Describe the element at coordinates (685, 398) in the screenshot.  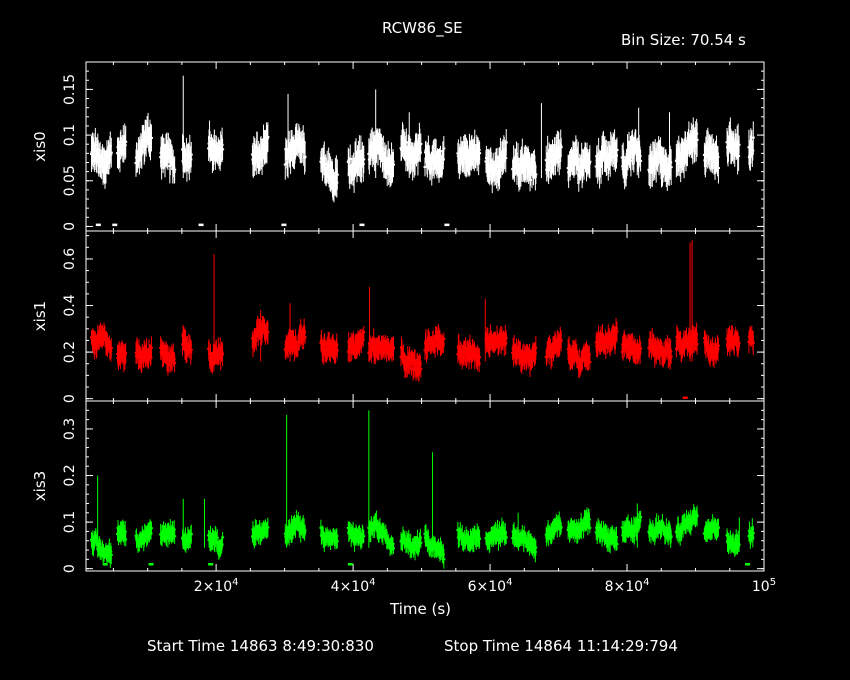
I see `xis1-low-point` at that location.